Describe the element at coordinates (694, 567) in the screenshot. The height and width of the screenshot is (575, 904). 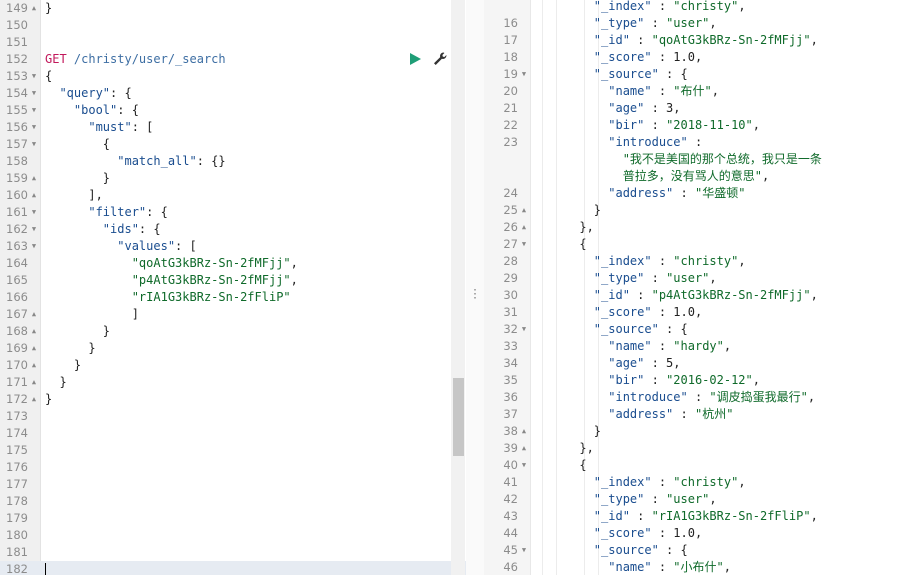
I see `response-line: 46 "name" : "小布什",` at that location.